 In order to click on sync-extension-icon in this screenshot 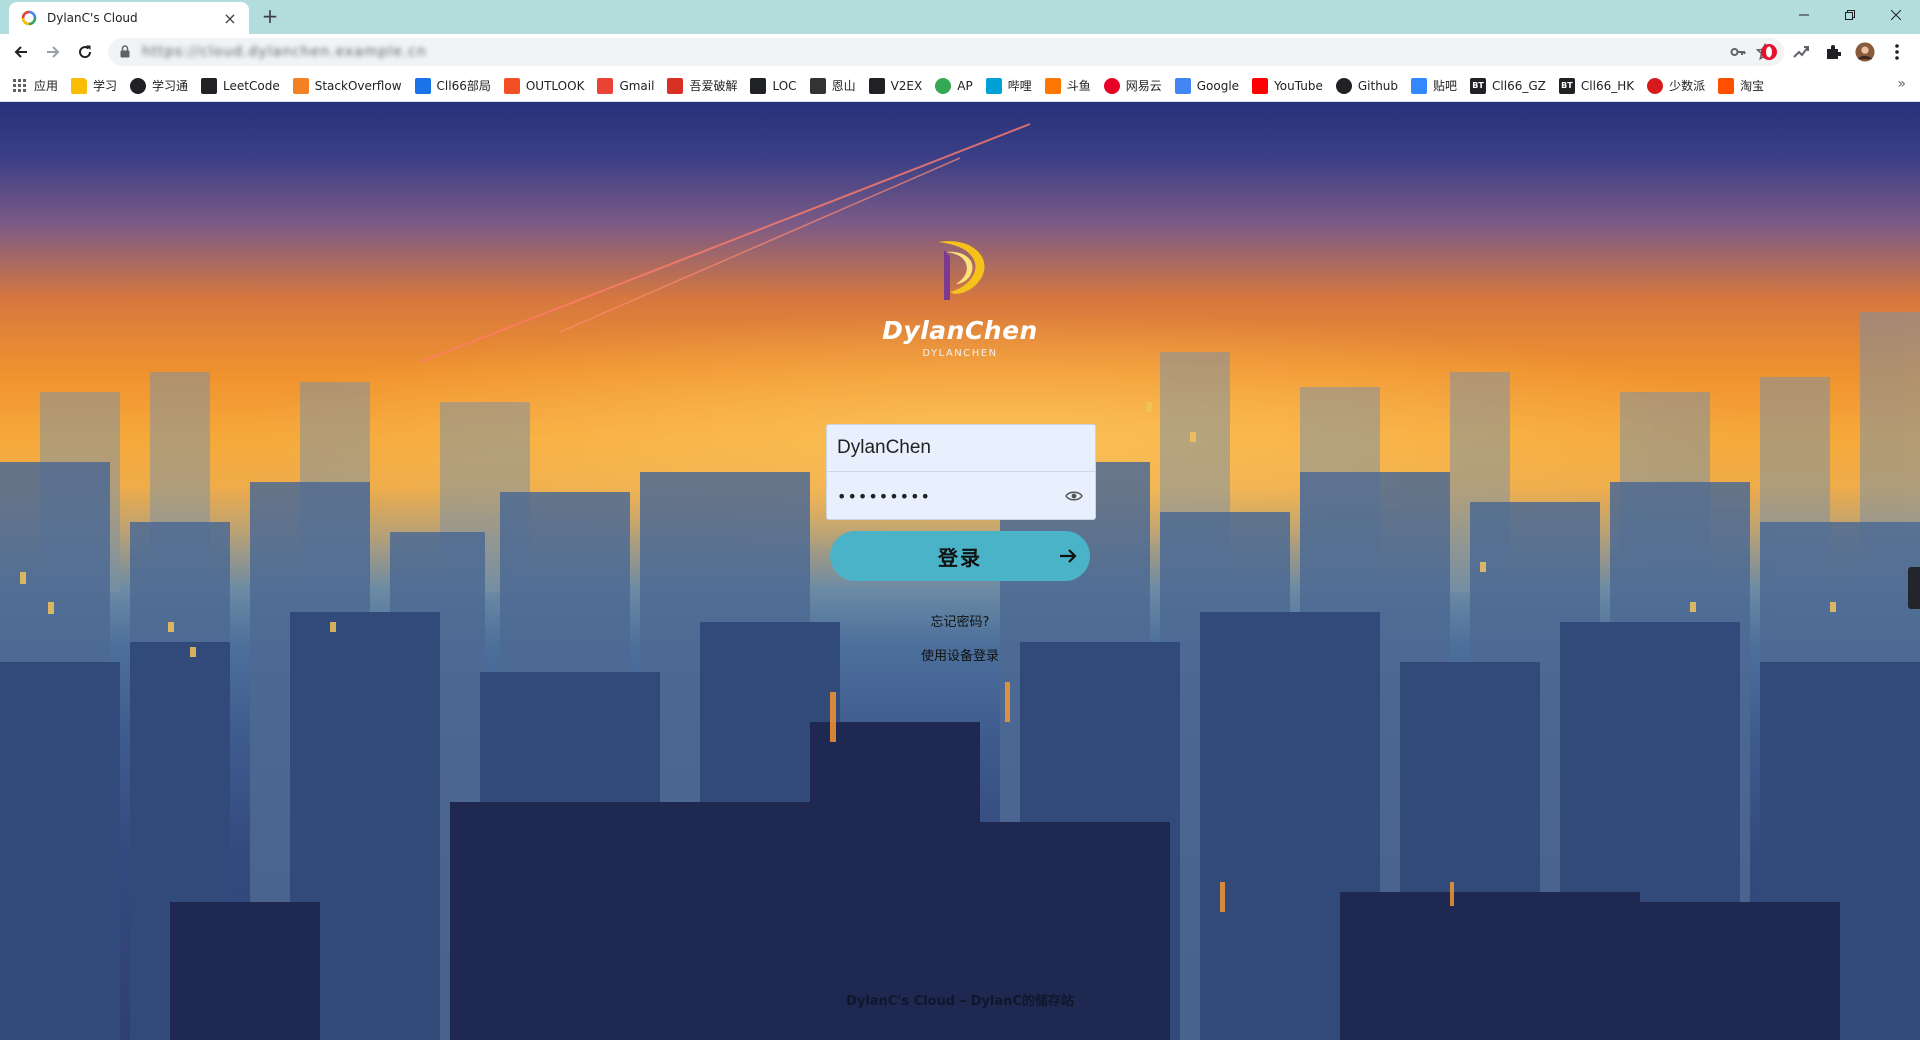, I will do `click(1801, 52)`.